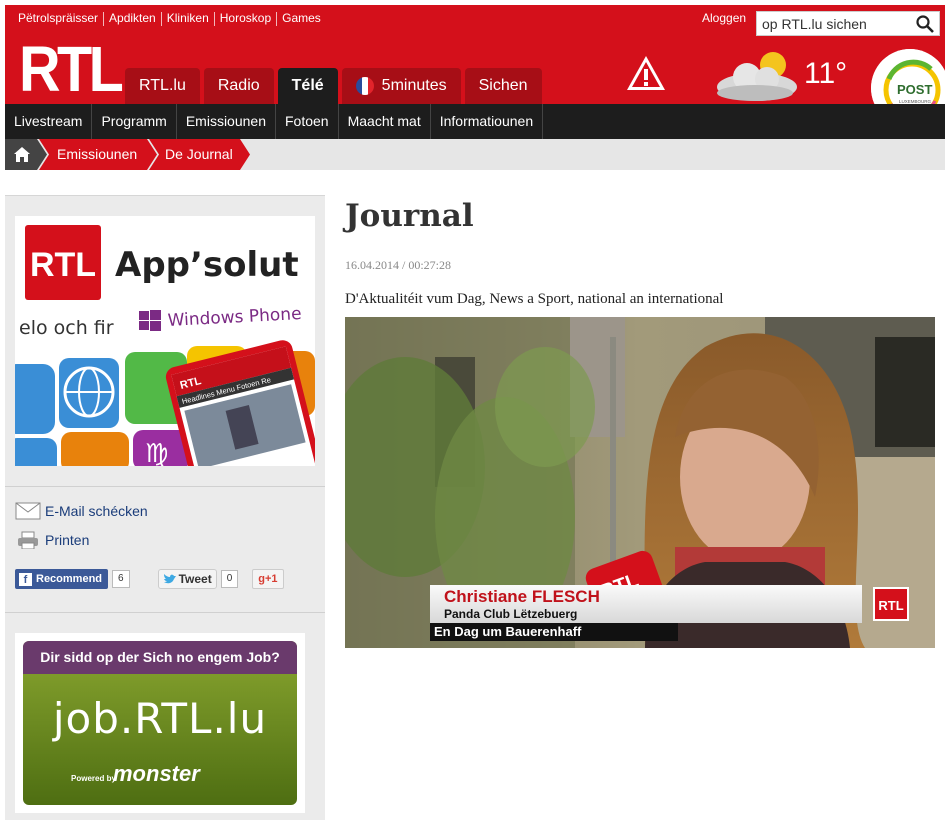  What do you see at coordinates (832, 23) in the screenshot?
I see `search-input` at bounding box center [832, 23].